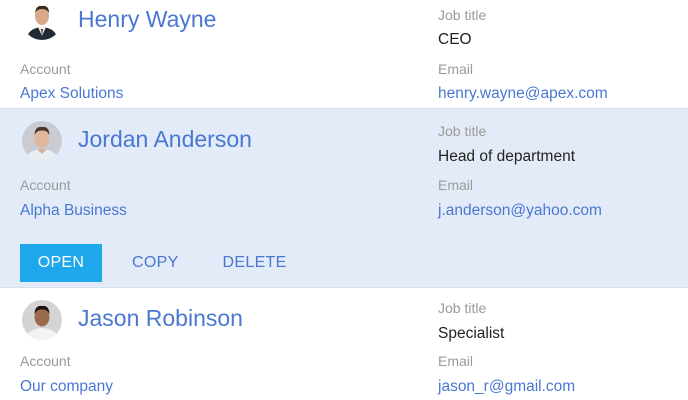 This screenshot has height=400, width=688. Describe the element at coordinates (73, 211) in the screenshot. I see `account-link: Alpha Business` at that location.